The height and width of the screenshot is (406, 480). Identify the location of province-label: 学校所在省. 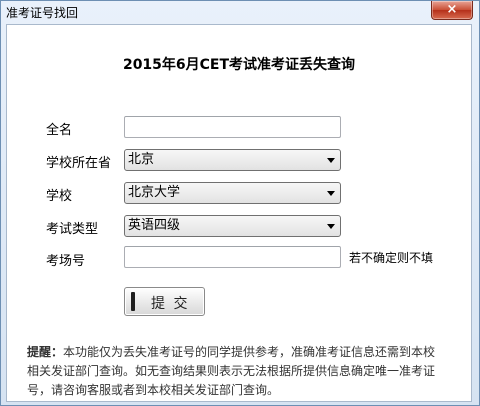
(79, 163).